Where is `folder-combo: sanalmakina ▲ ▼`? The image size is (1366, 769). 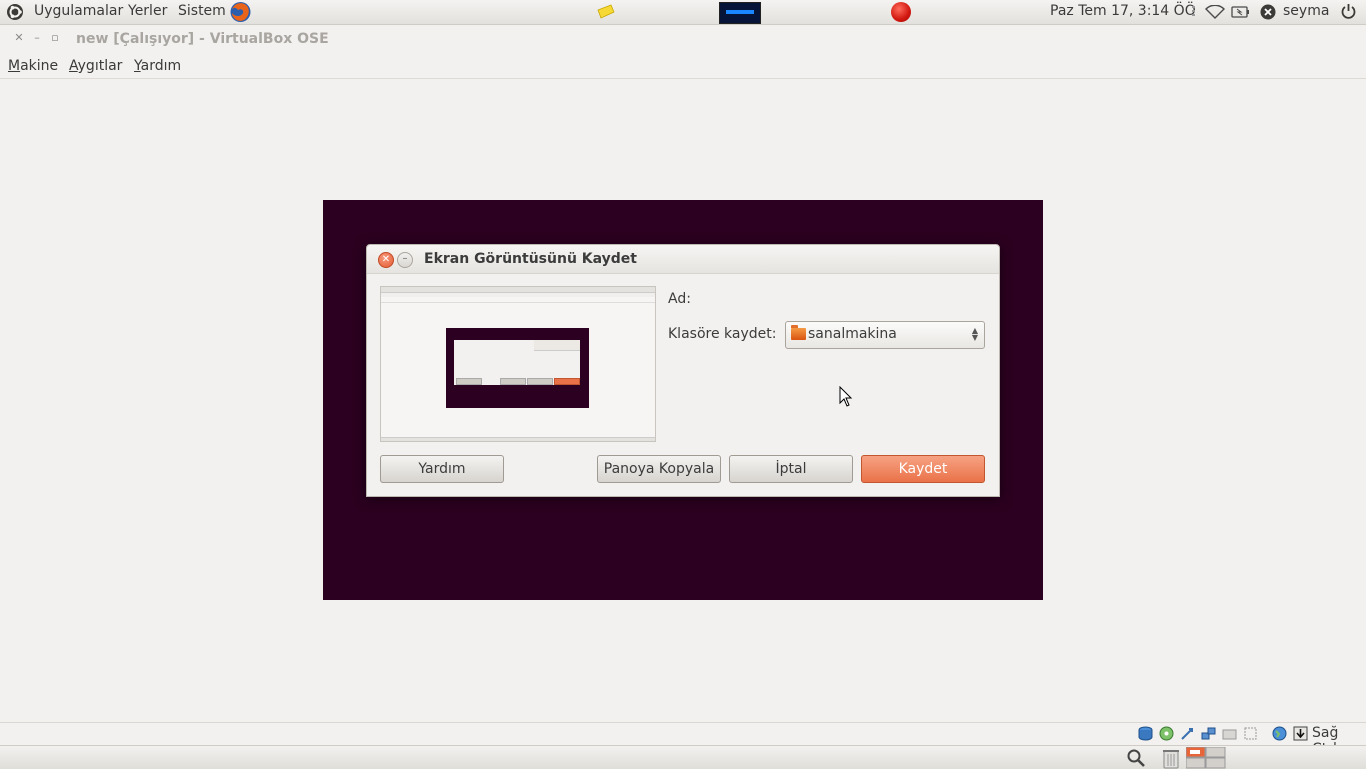 folder-combo: sanalmakina ▲ ▼ is located at coordinates (885, 335).